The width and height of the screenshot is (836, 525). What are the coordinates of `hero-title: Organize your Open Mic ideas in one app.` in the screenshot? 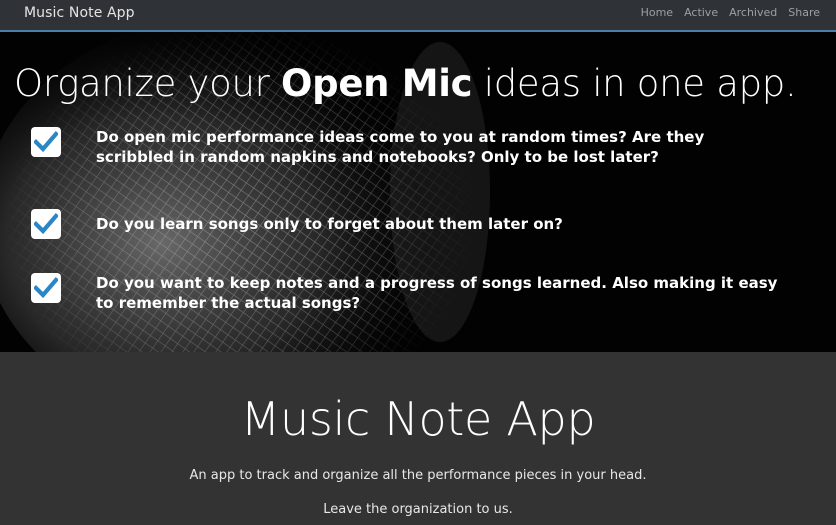 It's located at (405, 83).